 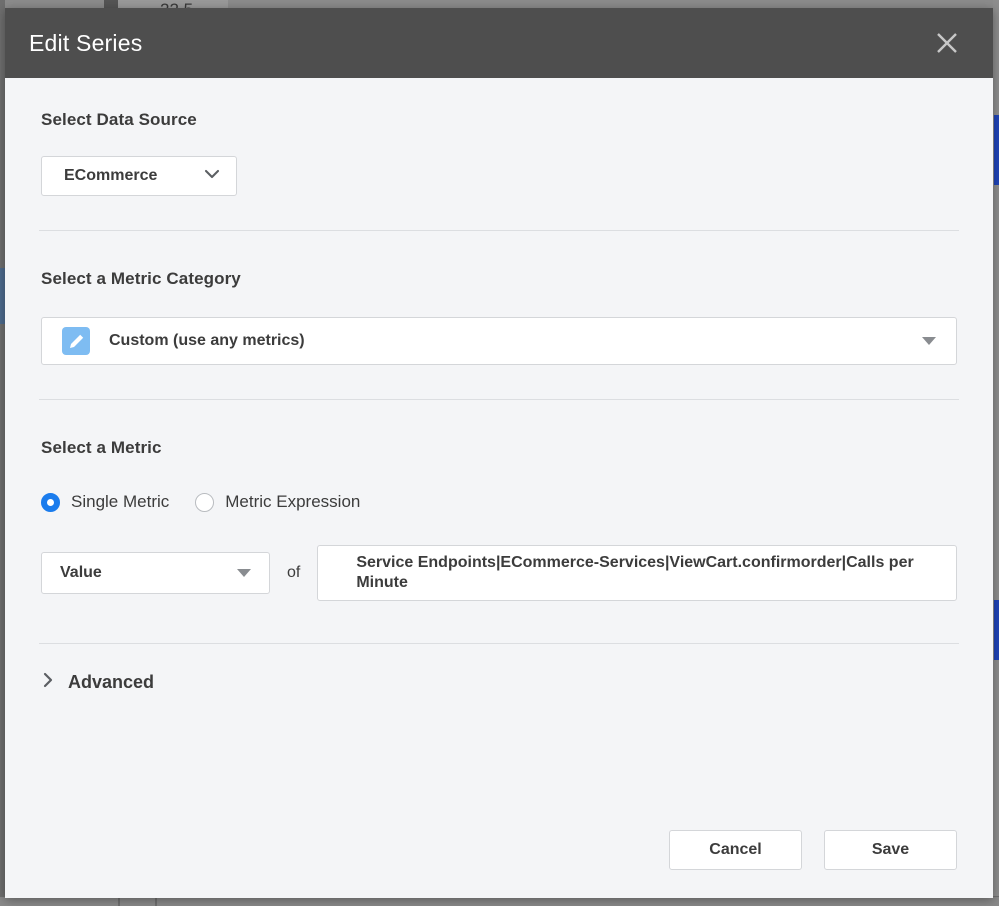 What do you see at coordinates (111, 175) in the screenshot?
I see `data-source-value: ECommerce` at bounding box center [111, 175].